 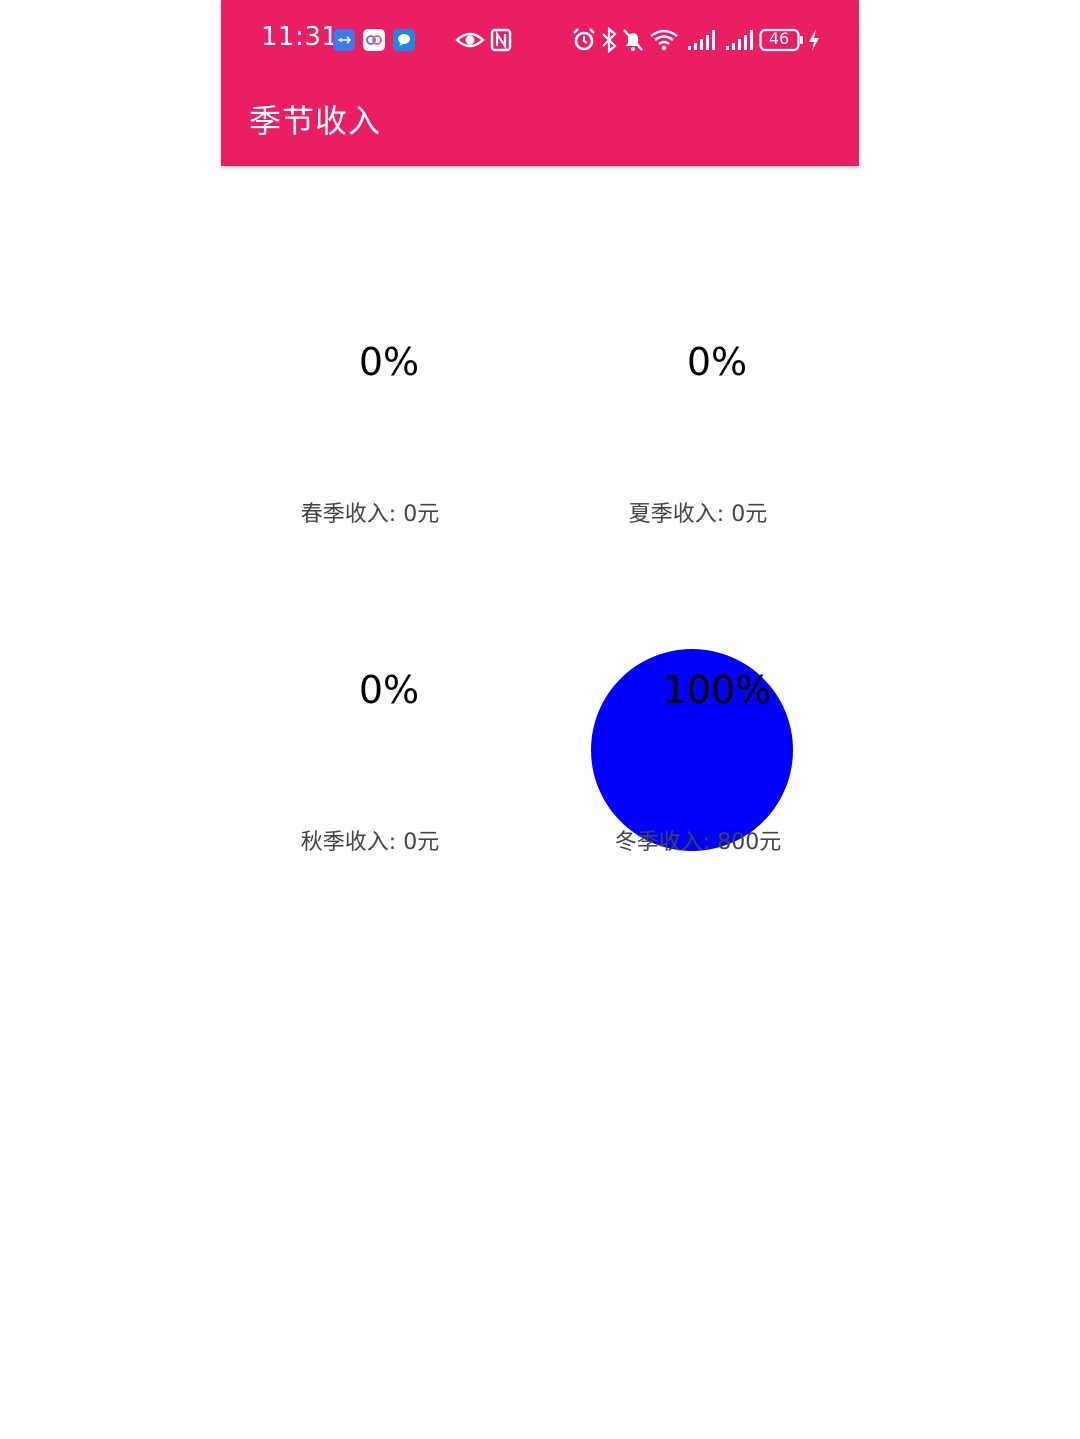 I want to click on usb-notification-icon, so click(x=344, y=40).